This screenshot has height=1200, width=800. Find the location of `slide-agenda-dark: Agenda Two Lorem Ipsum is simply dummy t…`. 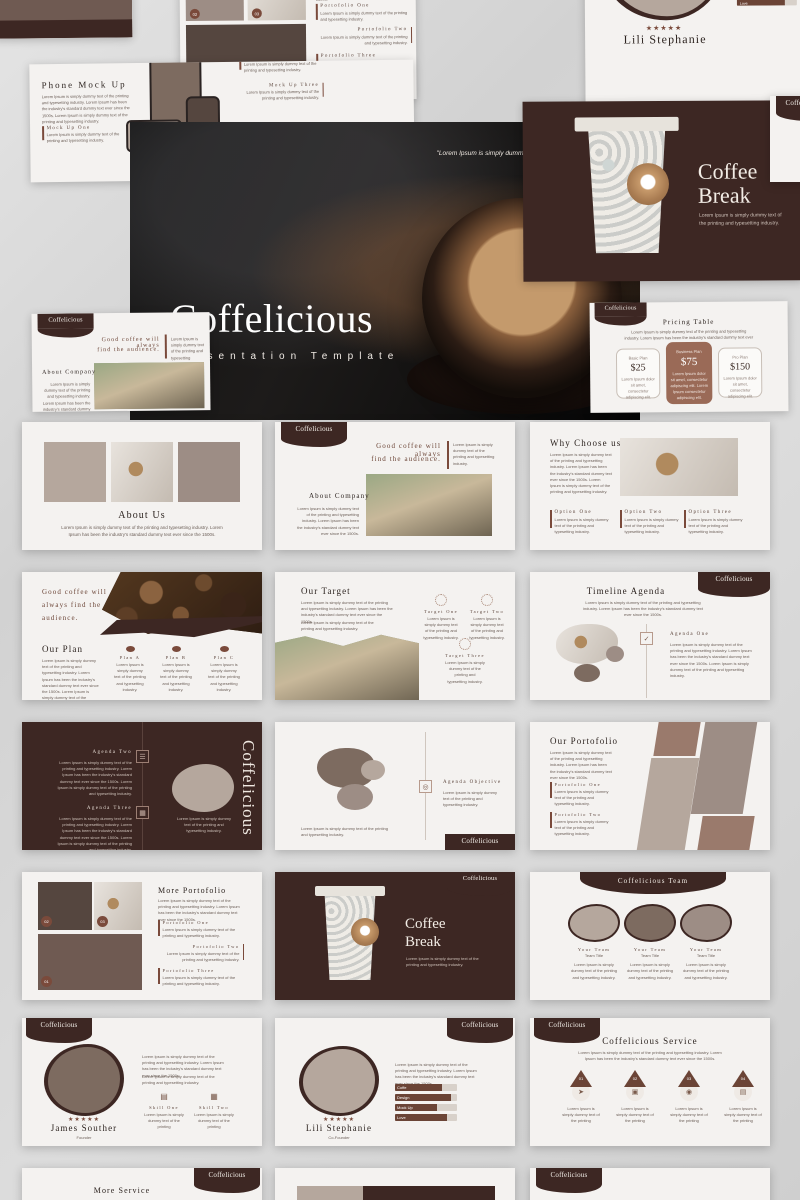

slide-agenda-dark: Agenda Two Lorem Ipsum is simply dummy t… is located at coordinates (142, 786).